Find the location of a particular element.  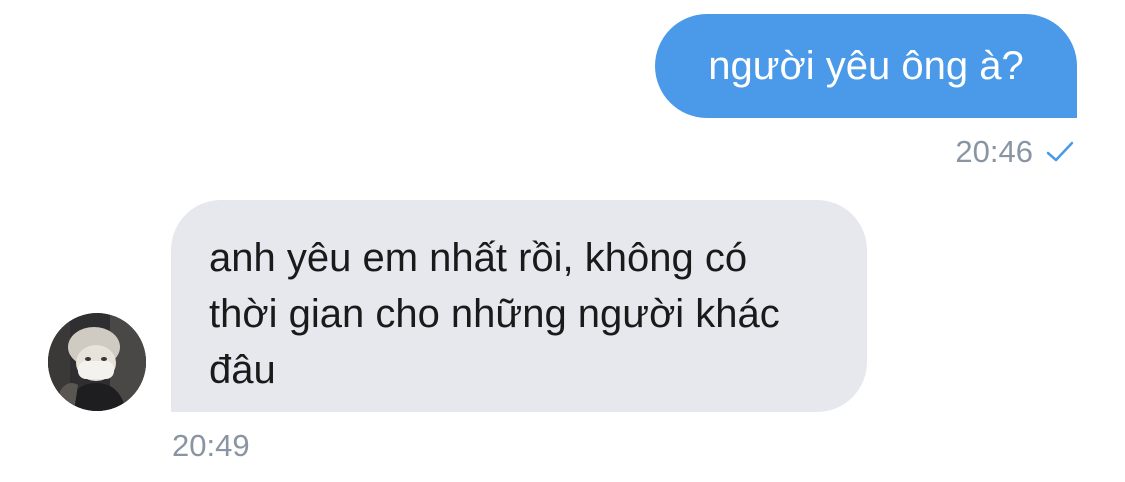

check-icon is located at coordinates (1060, 151).